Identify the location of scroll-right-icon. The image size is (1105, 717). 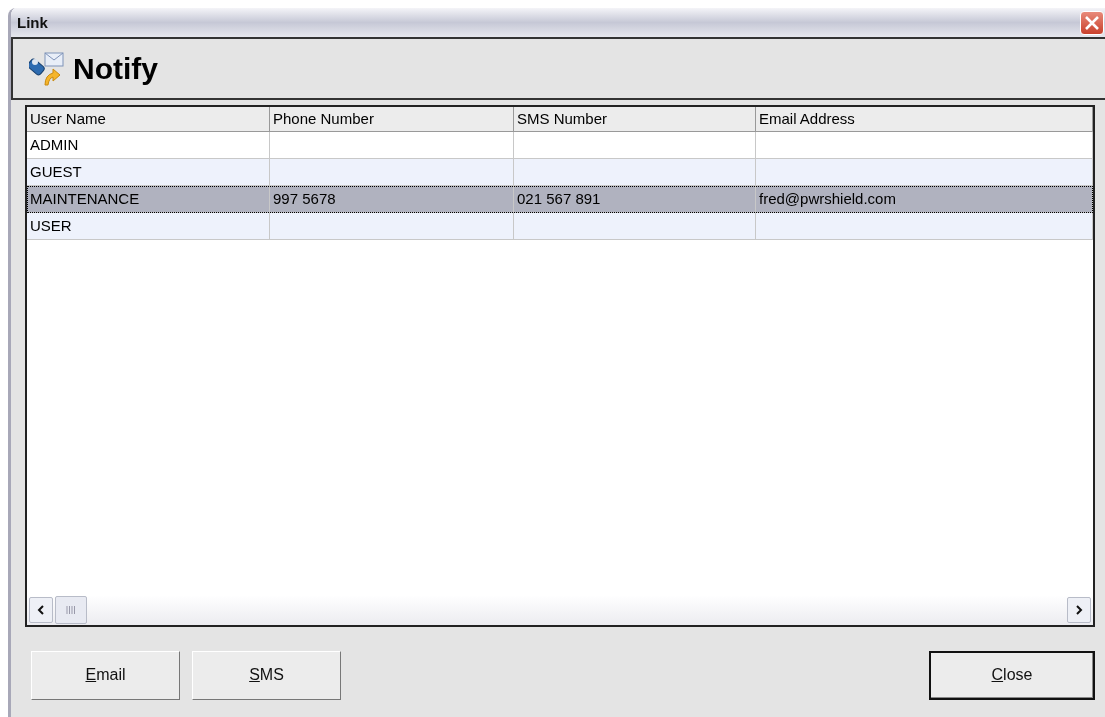
(1079, 610).